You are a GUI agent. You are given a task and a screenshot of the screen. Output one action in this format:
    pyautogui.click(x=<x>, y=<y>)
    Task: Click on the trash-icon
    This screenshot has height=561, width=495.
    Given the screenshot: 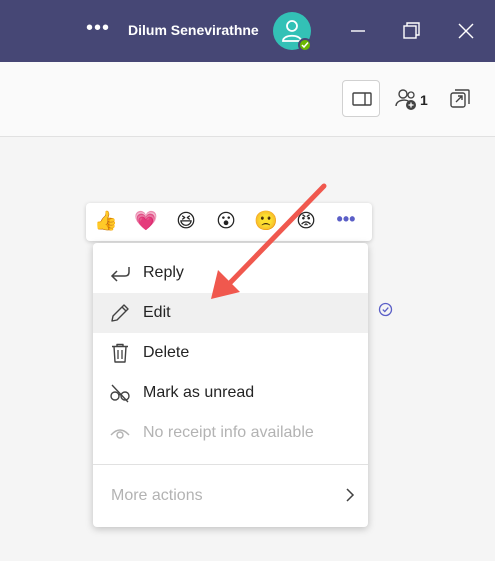 What is the action you would take?
    pyautogui.click(x=120, y=353)
    